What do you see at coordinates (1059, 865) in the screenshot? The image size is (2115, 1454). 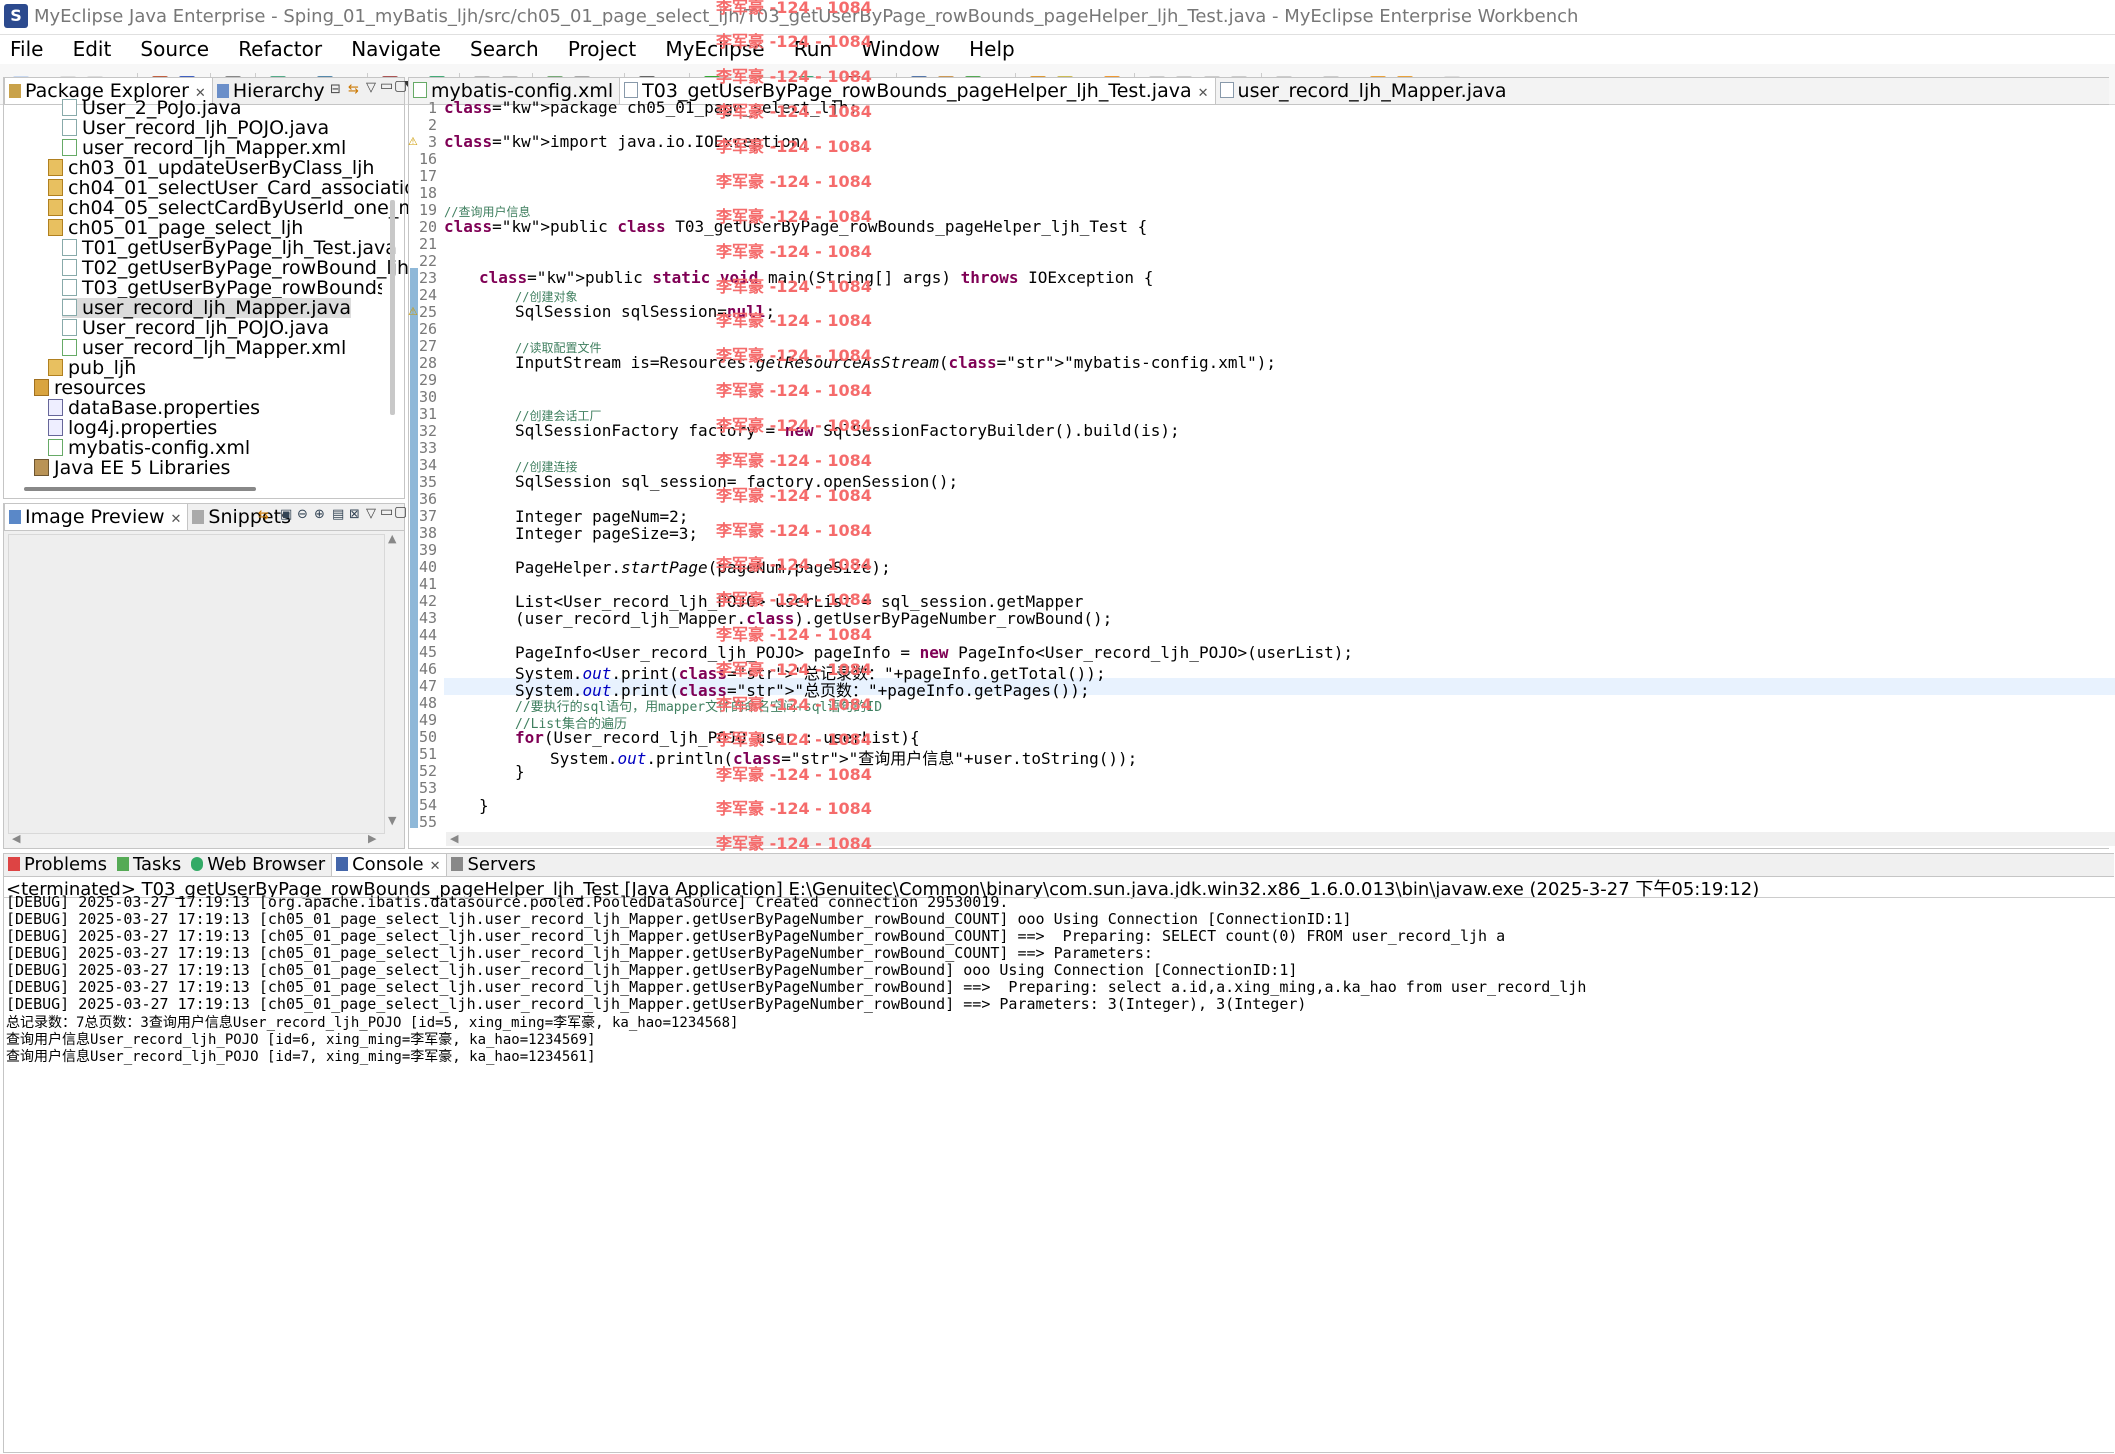 I see `console-tabbar: Problems Tasks Web Browser Console ✕ Servers` at bounding box center [1059, 865].